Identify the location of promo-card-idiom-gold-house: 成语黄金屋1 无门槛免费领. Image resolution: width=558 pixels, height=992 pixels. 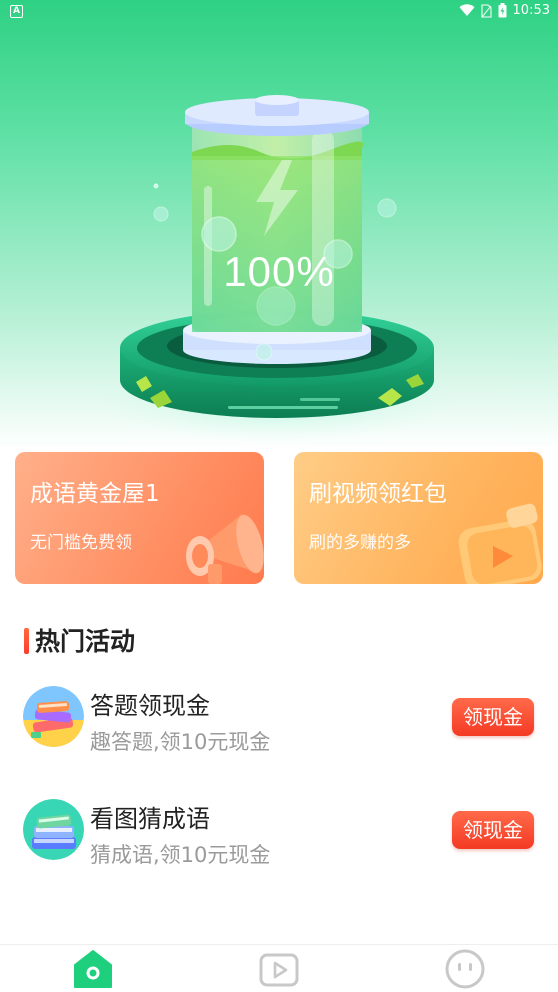
(139, 518).